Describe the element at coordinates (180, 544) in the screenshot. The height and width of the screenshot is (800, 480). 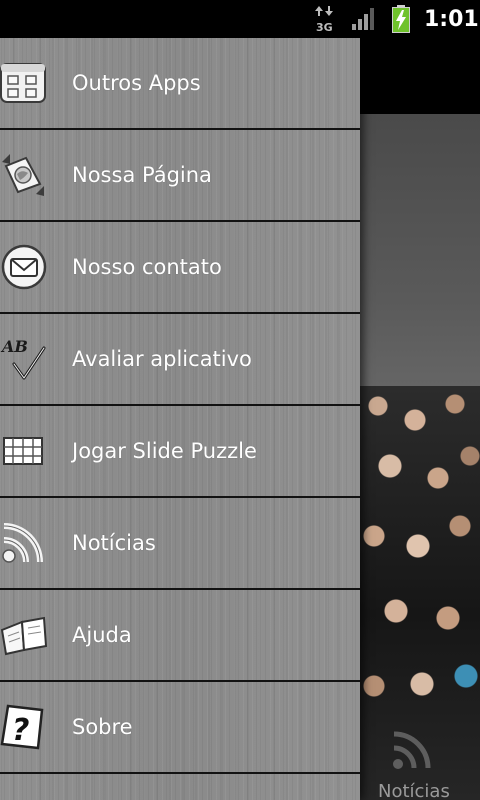
I see `menu-item-noticias: Notícias` at that location.